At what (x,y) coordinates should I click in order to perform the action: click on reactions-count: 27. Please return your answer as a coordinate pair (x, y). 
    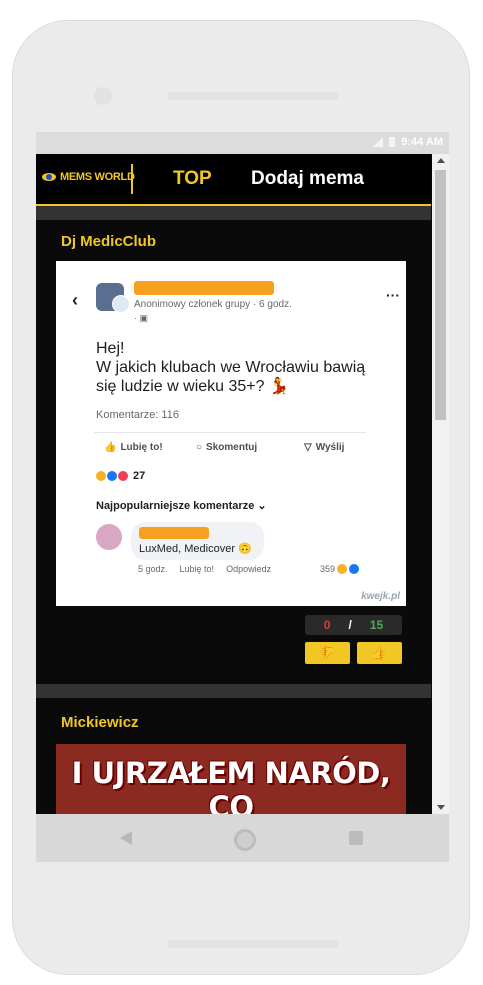
    Looking at the image, I should click on (139, 476).